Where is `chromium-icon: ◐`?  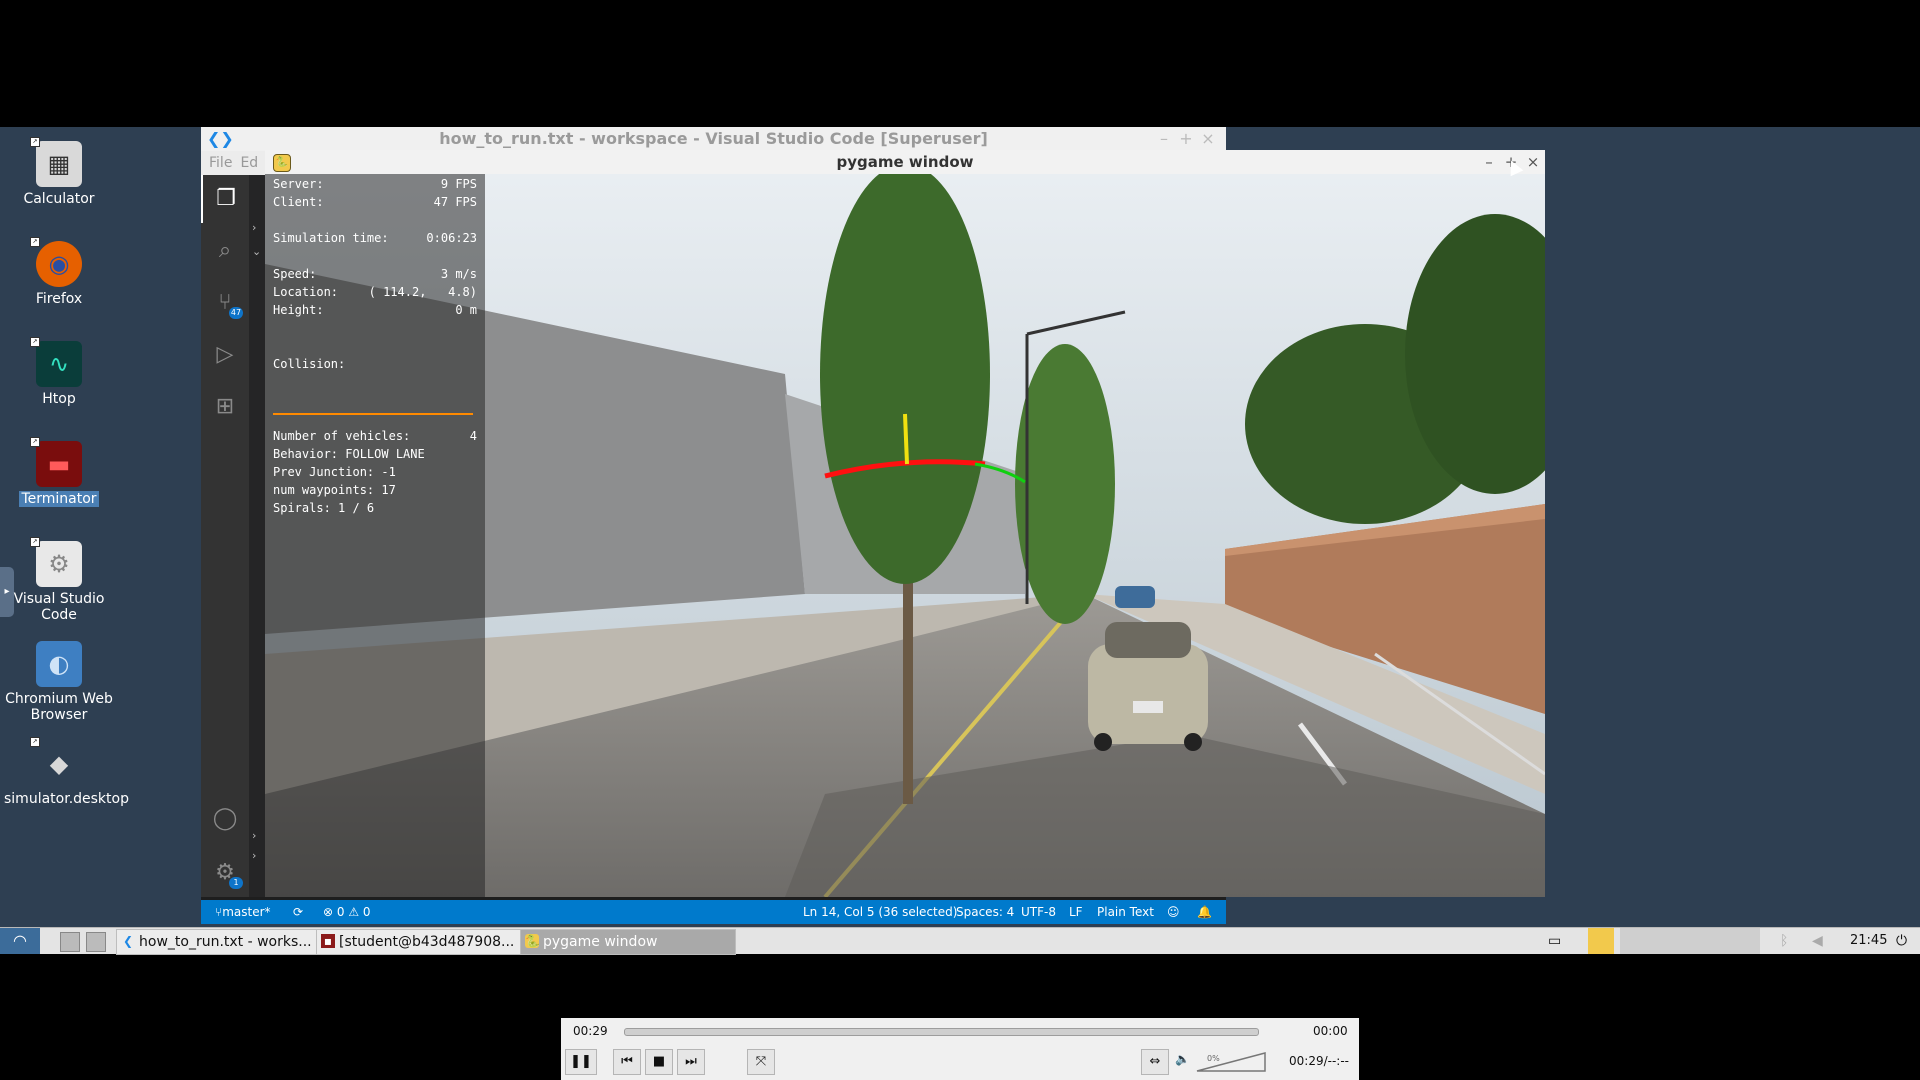 chromium-icon: ◐ is located at coordinates (59, 664).